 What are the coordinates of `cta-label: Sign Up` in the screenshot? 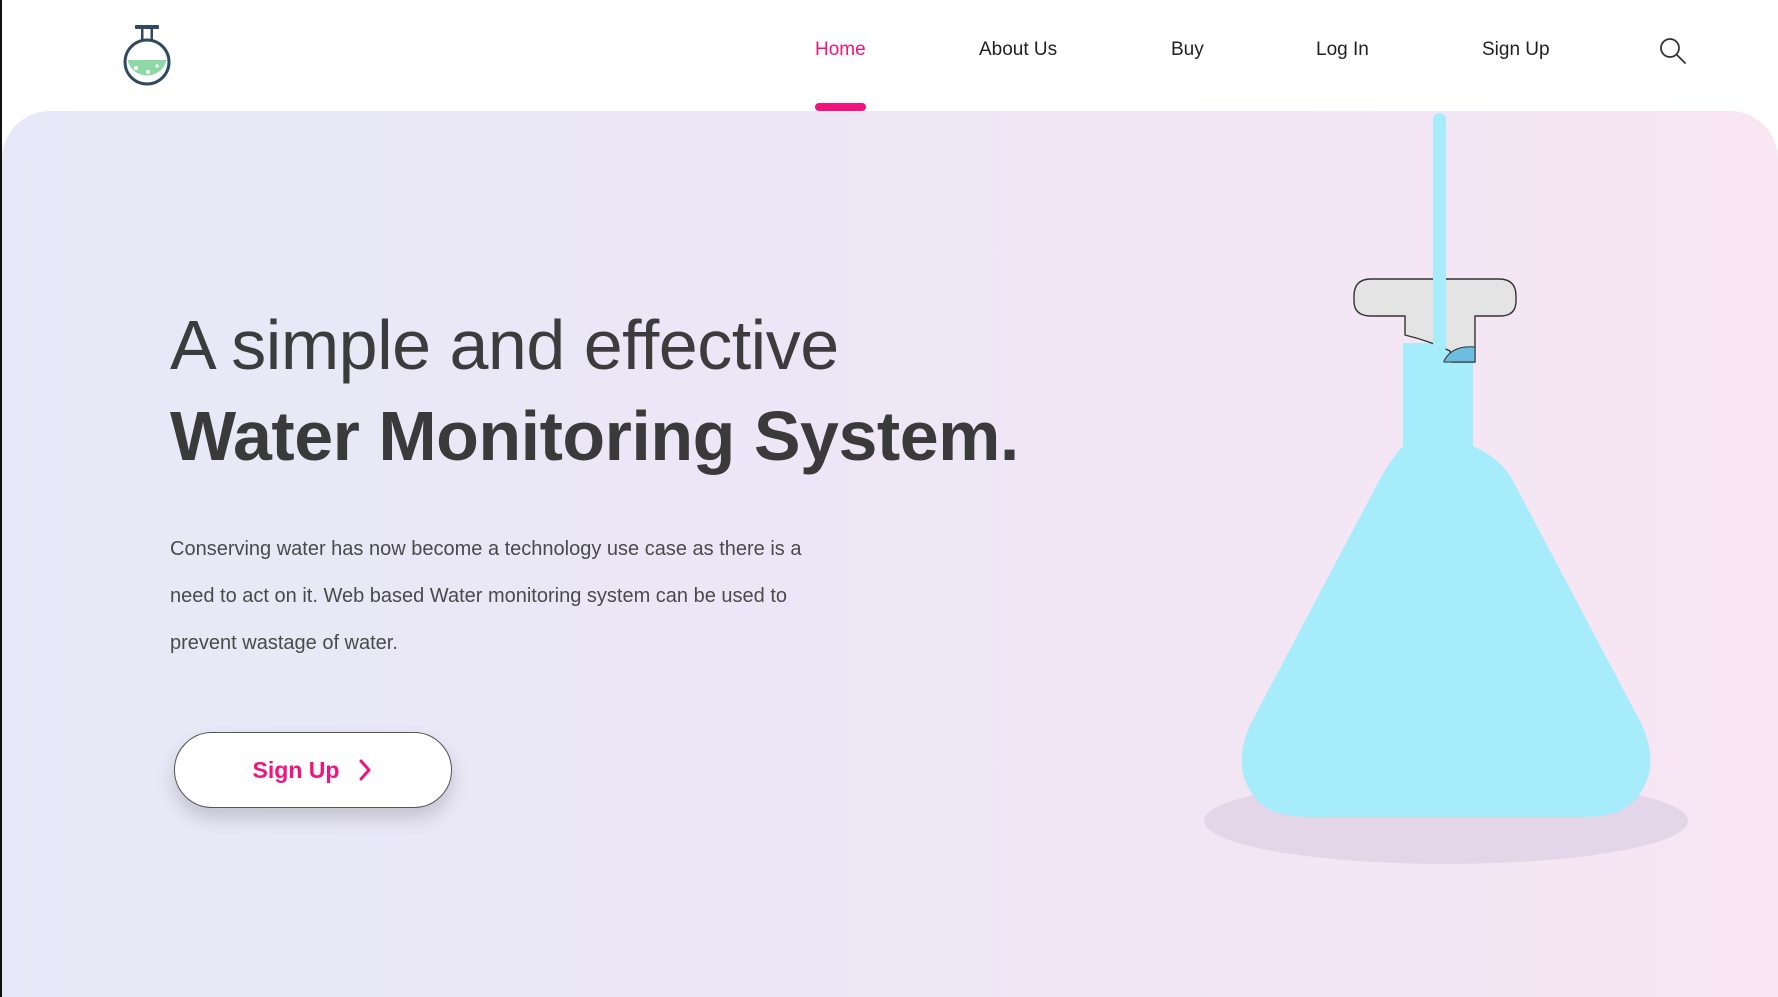 It's located at (296, 769).